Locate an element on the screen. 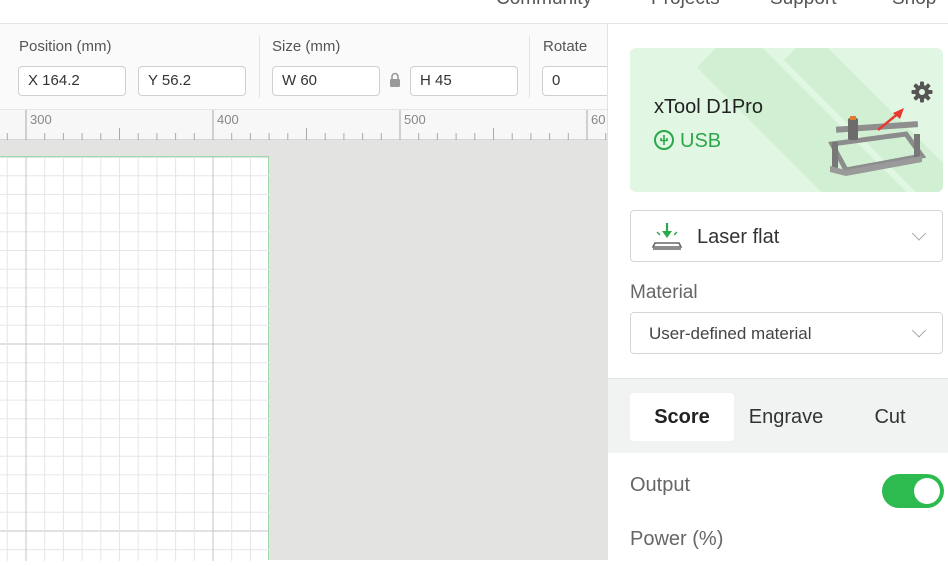 The height and width of the screenshot is (566, 948). ruler-label: 500 is located at coordinates (415, 119).